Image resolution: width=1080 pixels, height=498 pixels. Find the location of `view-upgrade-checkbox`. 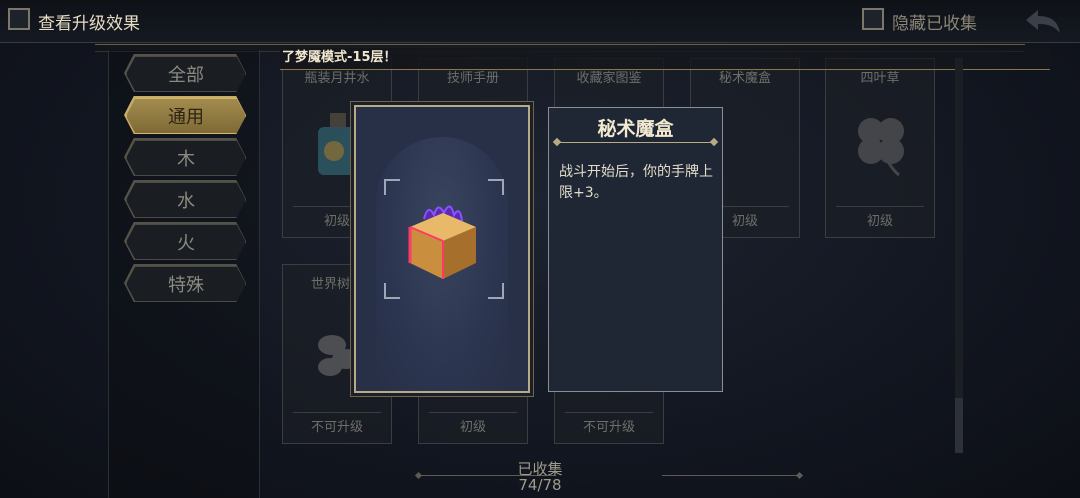

view-upgrade-checkbox is located at coordinates (19, 19).